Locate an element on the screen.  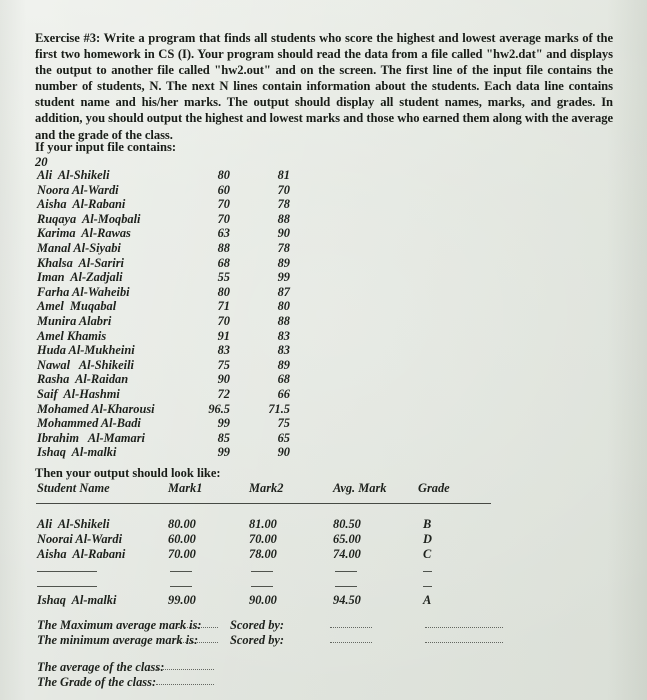
mark2-value: 81 is located at coordinates (283, 175).